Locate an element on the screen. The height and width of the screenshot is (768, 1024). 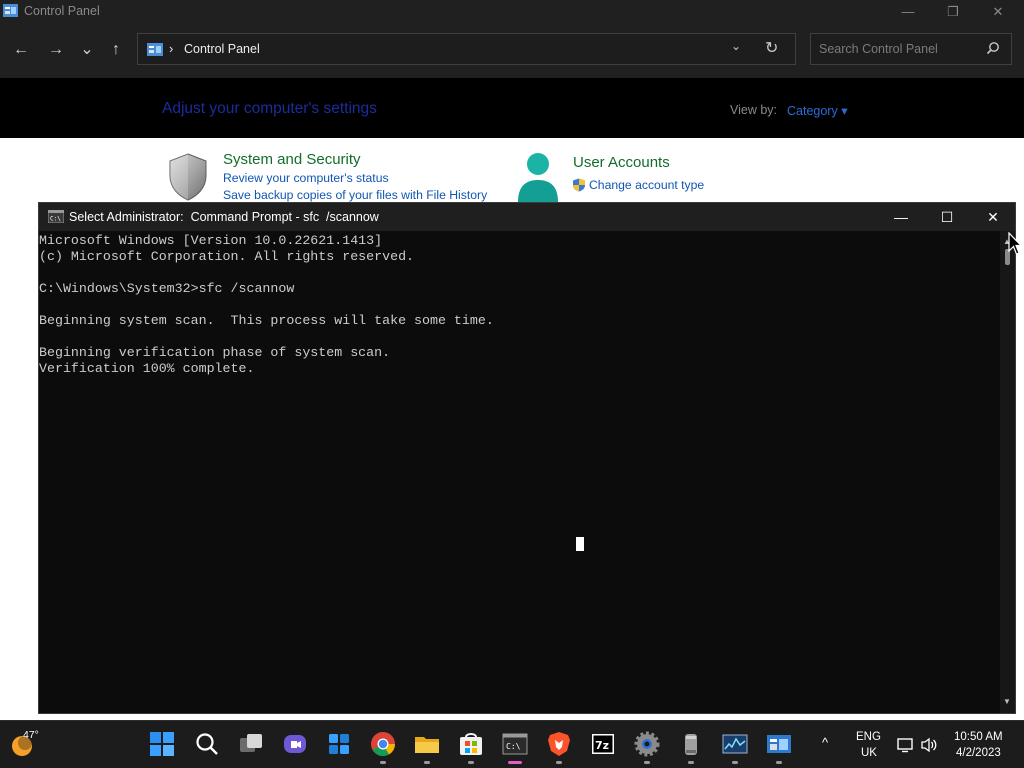
recent-locations-button: ⌄ is located at coordinates (87, 50).